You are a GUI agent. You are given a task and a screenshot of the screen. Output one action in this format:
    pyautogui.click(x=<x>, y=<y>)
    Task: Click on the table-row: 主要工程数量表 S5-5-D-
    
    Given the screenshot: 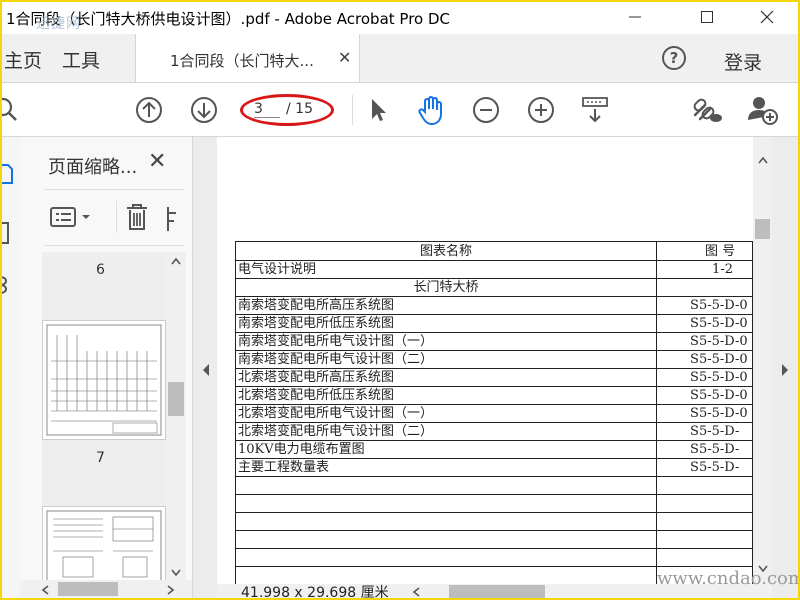 What is the action you would take?
    pyautogui.click(x=493, y=467)
    